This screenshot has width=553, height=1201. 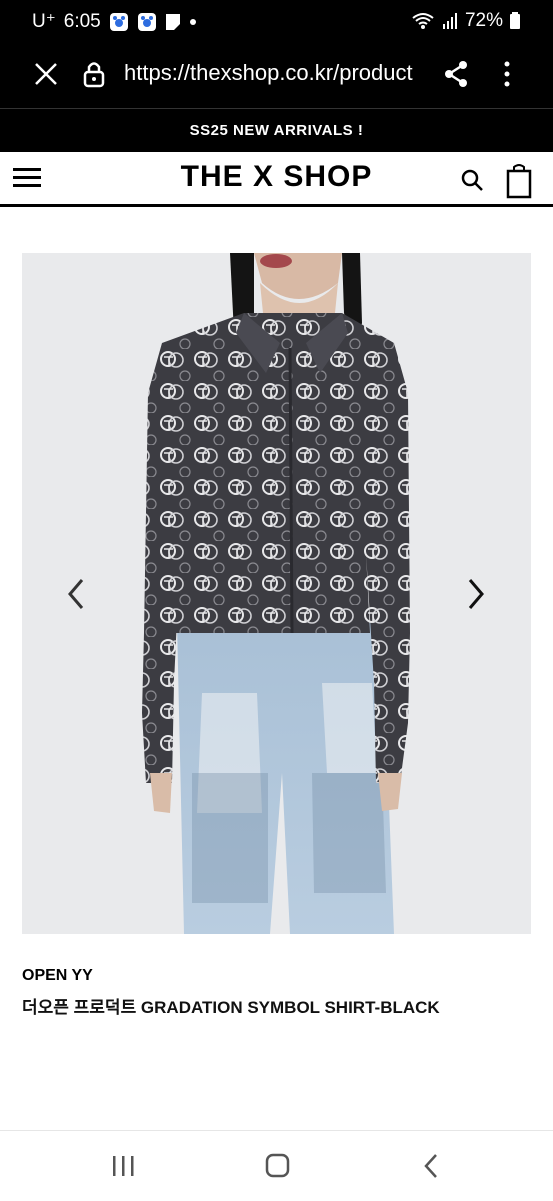 I want to click on product-name: 더오픈 프로덕트 GRADATION SYMBOL SHIRT-BLACK, so click(x=231, y=1007).